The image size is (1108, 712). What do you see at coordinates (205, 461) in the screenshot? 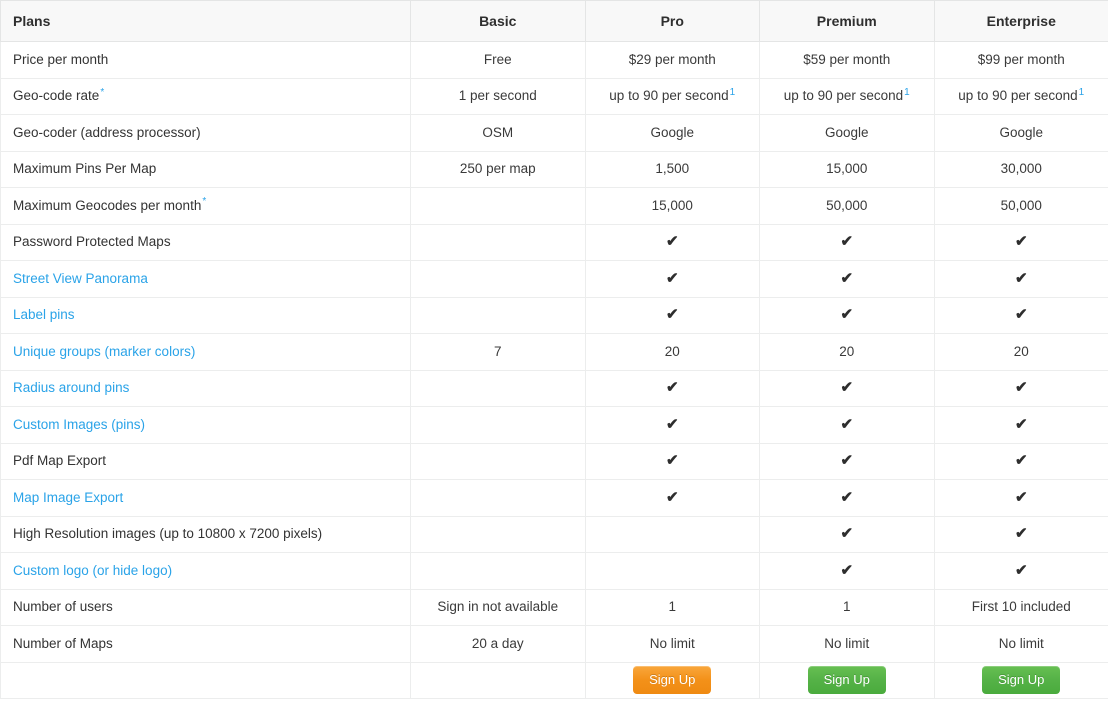
I see `feature-label-cell: Pdf Map Export` at bounding box center [205, 461].